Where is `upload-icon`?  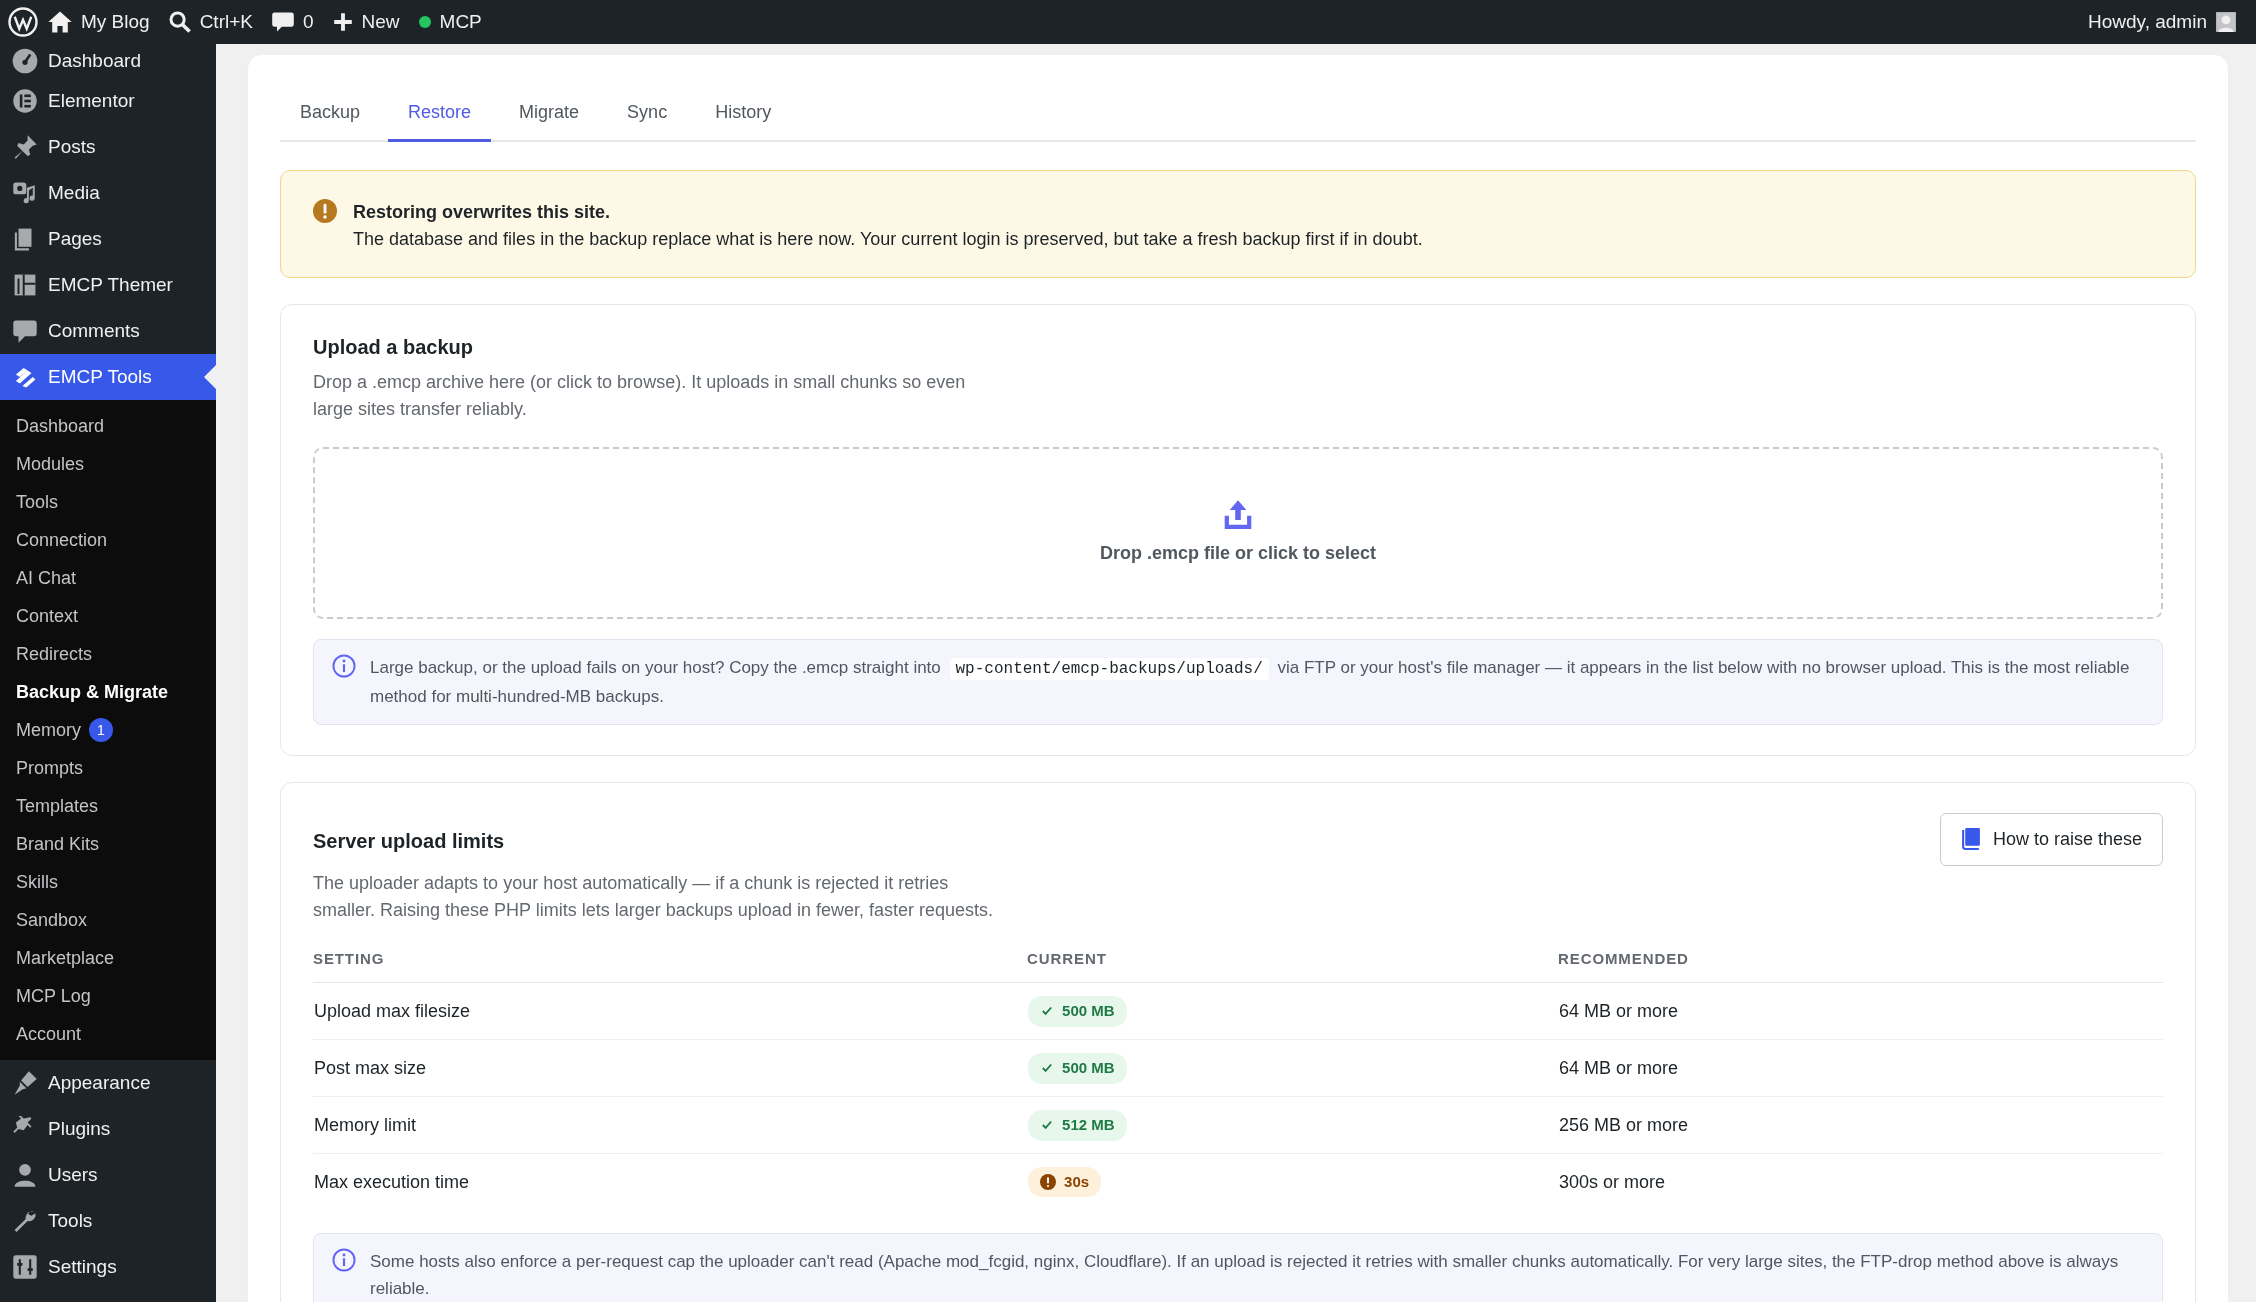
upload-icon is located at coordinates (1238, 514).